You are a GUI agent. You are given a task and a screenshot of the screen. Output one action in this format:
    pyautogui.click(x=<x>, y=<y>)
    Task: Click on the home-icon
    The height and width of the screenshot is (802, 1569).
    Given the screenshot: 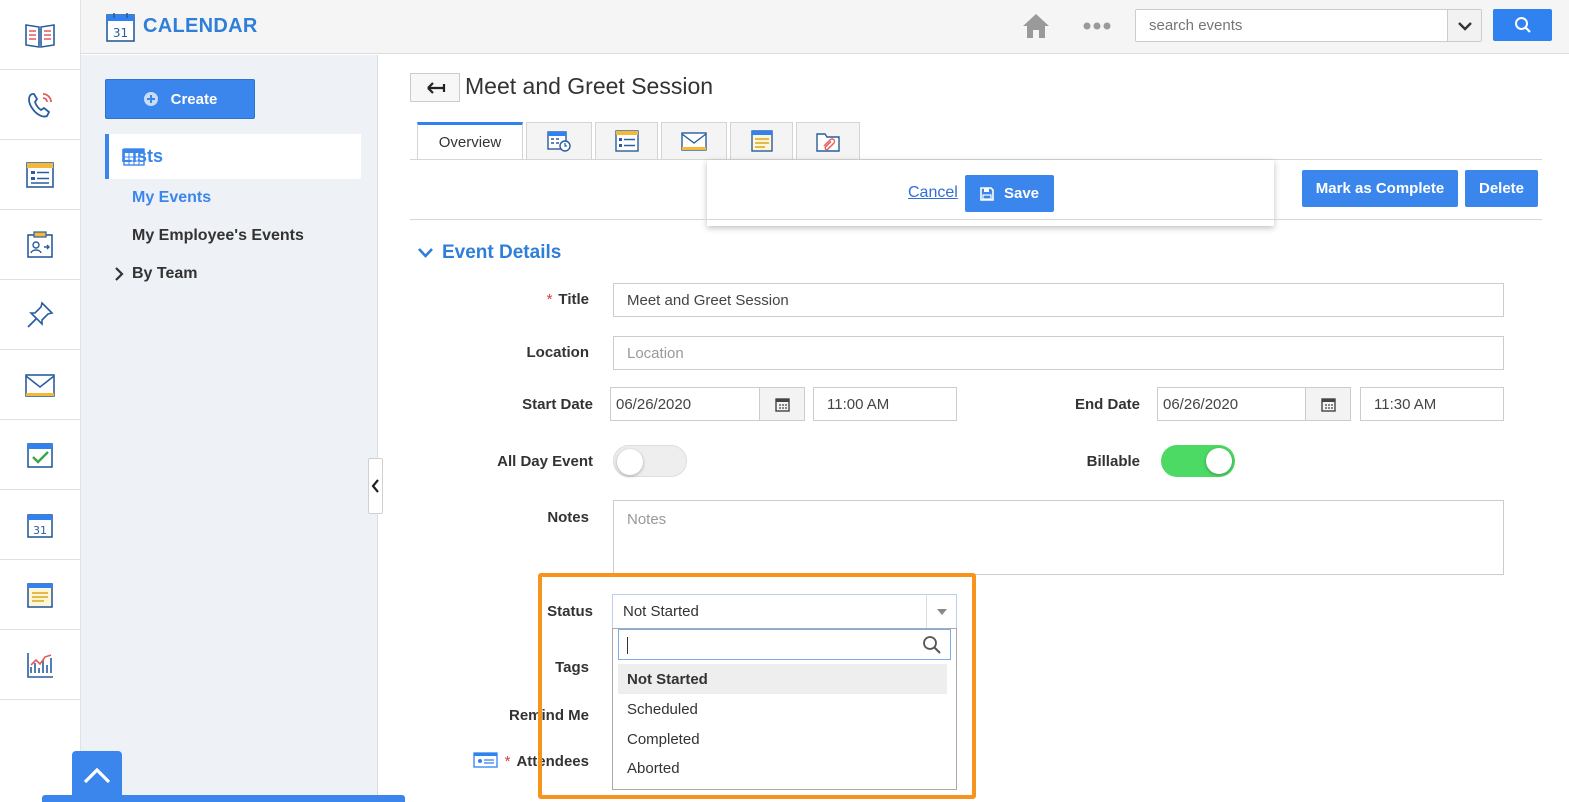 What is the action you would take?
    pyautogui.click(x=1036, y=26)
    